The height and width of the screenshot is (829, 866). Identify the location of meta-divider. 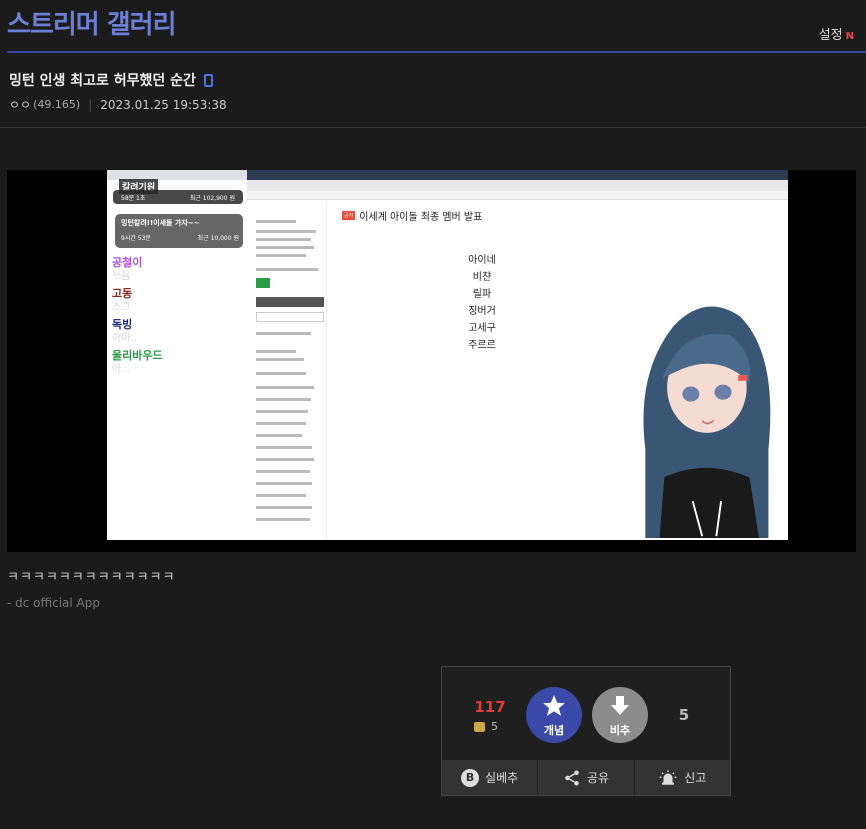
(433, 127).